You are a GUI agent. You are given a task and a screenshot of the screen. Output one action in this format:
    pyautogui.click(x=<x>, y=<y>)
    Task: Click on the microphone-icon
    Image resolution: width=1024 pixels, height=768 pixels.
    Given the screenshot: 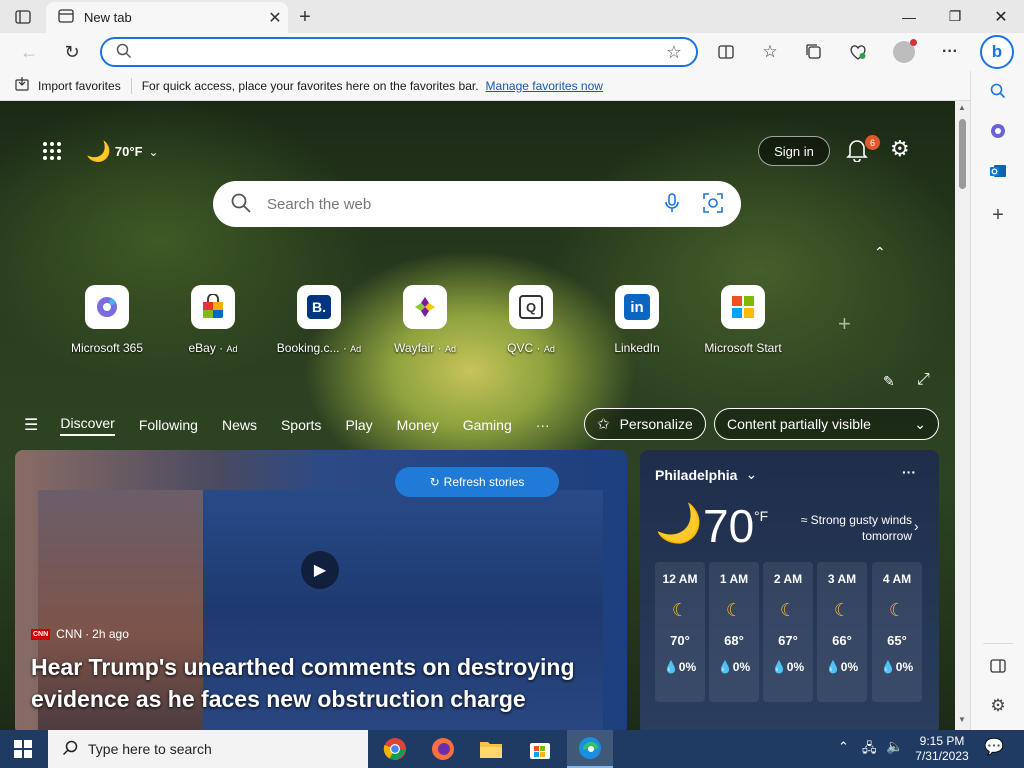 What is the action you would take?
    pyautogui.click(x=672, y=204)
    